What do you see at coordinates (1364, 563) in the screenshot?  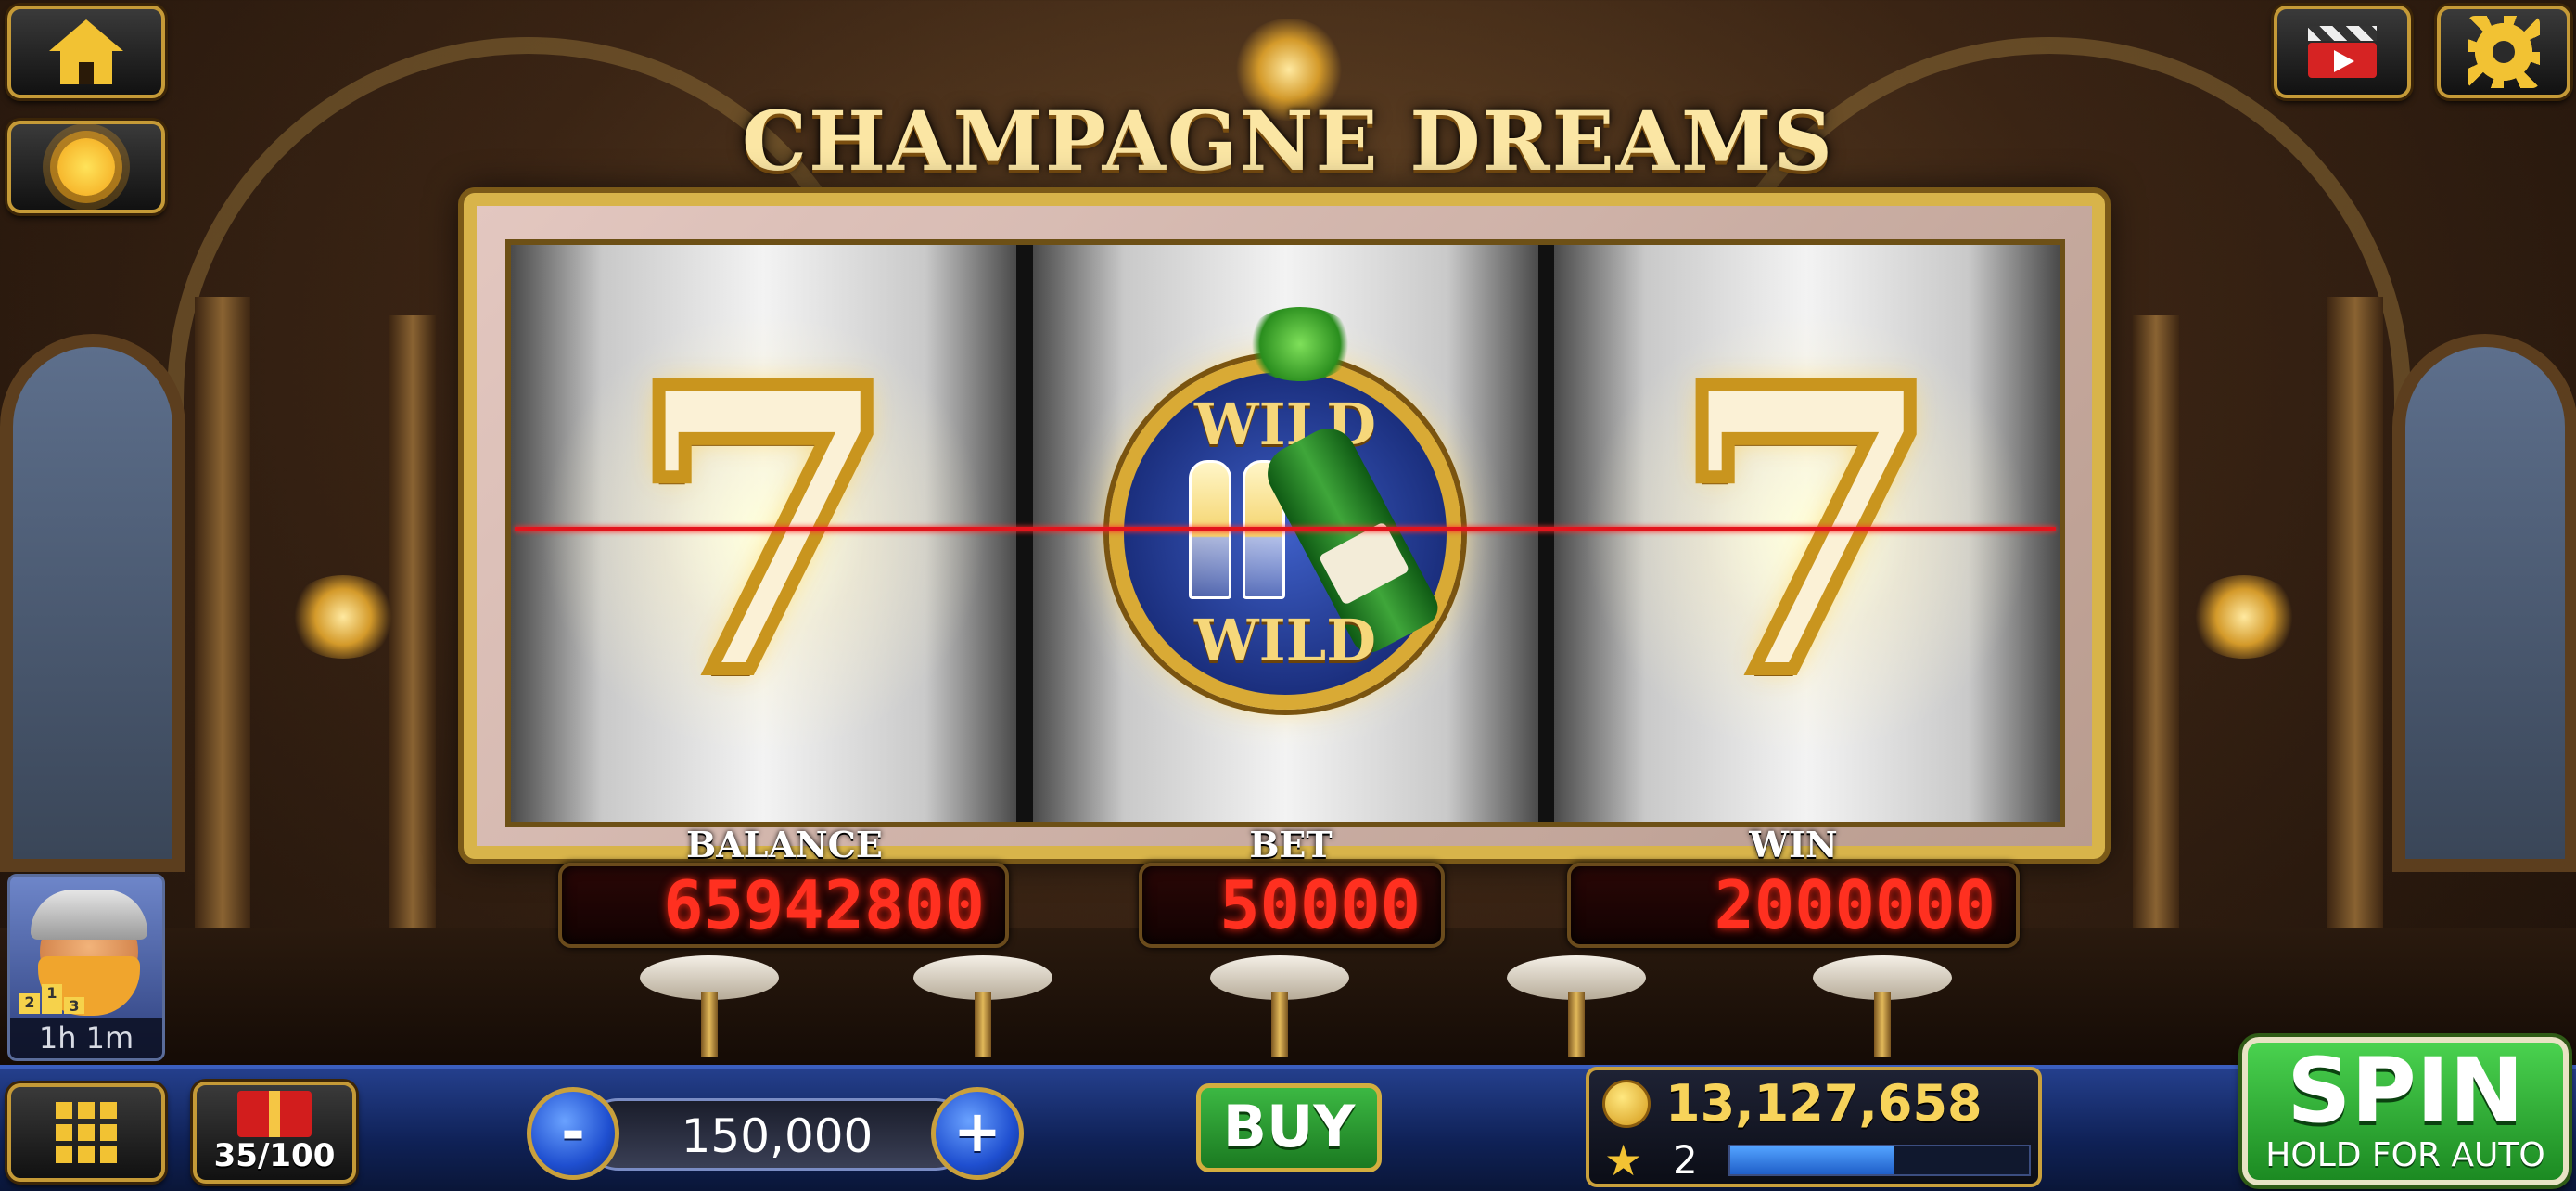 I see `bottle-label` at bounding box center [1364, 563].